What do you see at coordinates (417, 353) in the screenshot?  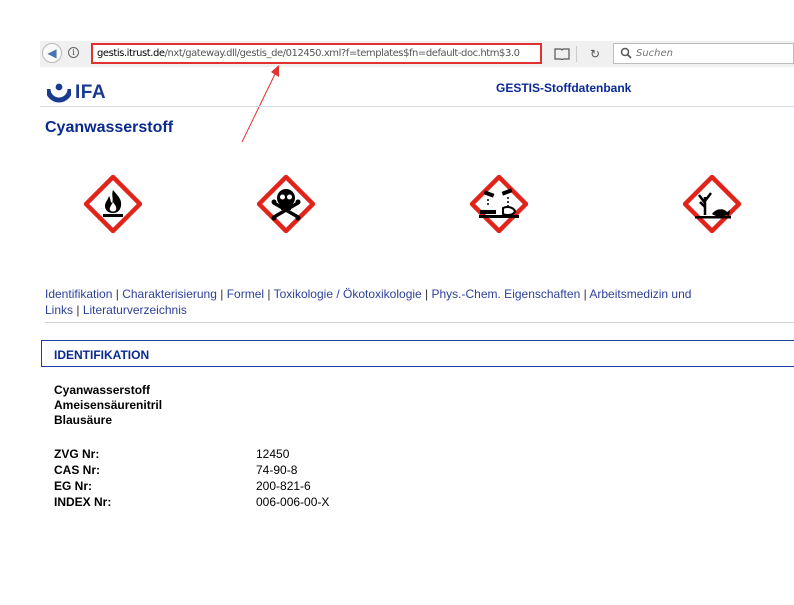 I see `section-header-box` at bounding box center [417, 353].